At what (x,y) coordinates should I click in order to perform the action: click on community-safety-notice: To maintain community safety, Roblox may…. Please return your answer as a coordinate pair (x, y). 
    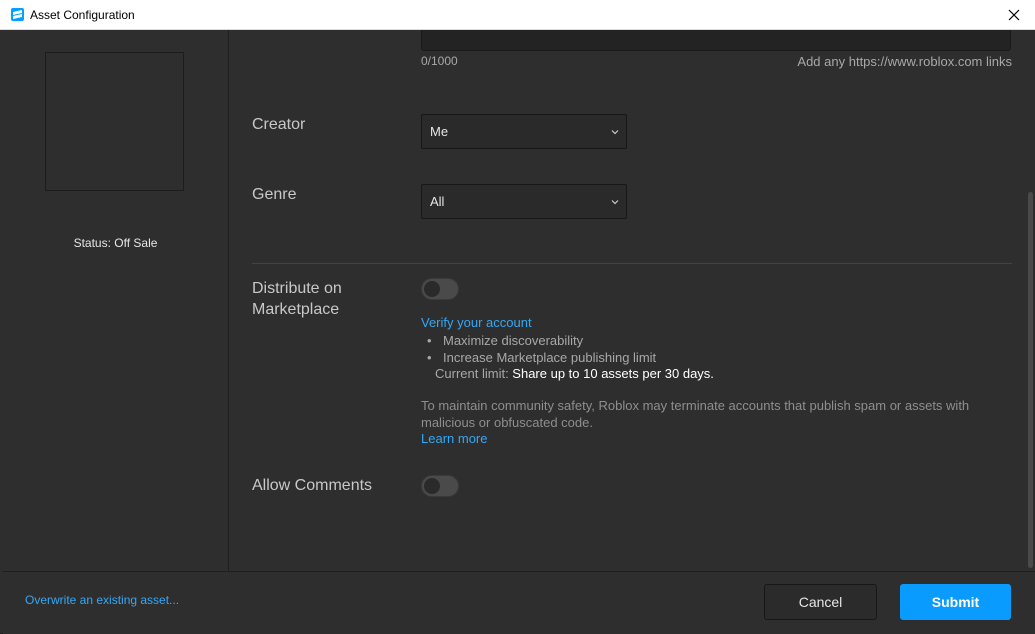
    Looking at the image, I should click on (695, 414).